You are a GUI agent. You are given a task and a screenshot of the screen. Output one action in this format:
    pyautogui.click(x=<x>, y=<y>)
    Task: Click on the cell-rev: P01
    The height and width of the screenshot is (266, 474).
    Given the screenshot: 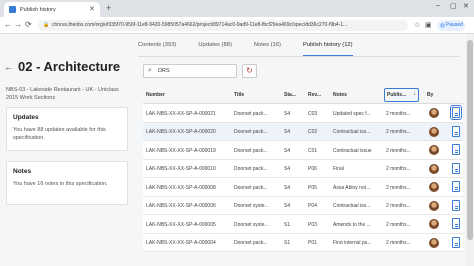 What is the action you would take?
    pyautogui.click(x=312, y=243)
    